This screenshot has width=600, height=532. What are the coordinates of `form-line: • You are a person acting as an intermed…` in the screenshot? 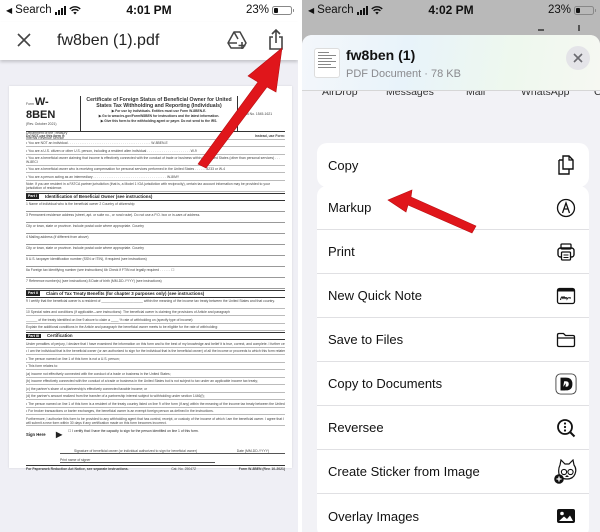 It's located at (155, 177).